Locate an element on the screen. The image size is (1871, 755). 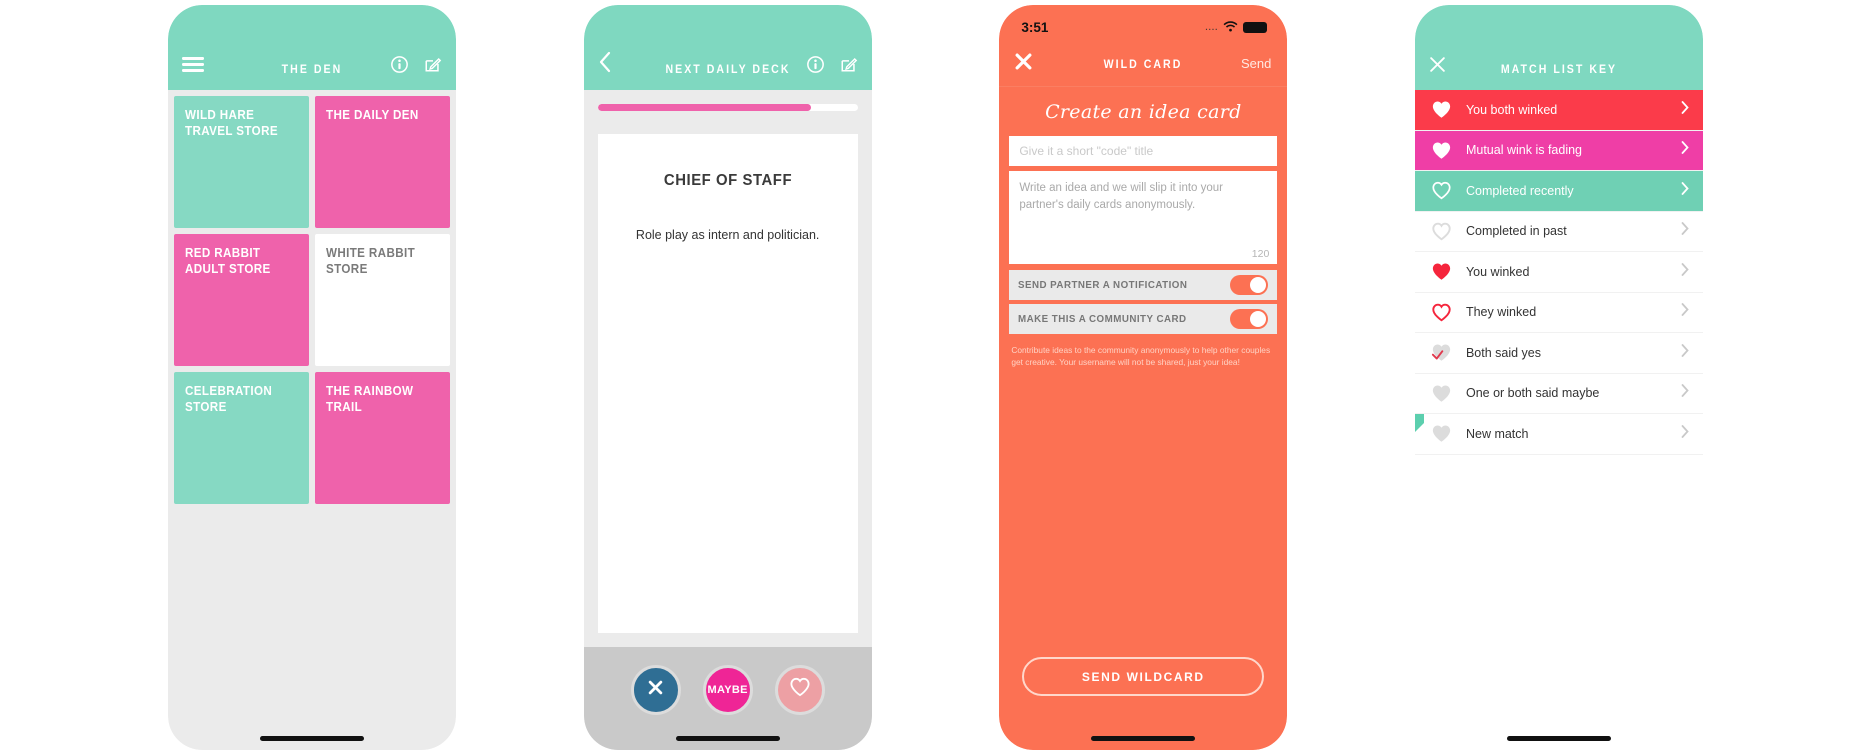
match-key-row-new-match: New match is located at coordinates (1558, 434).